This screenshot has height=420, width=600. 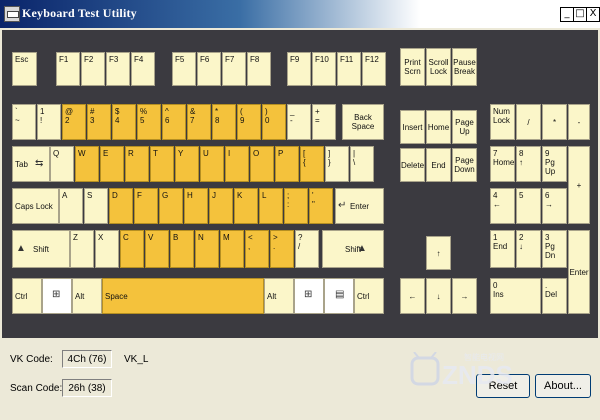 What do you see at coordinates (271, 206) in the screenshot?
I see `key-a-8: L` at bounding box center [271, 206].